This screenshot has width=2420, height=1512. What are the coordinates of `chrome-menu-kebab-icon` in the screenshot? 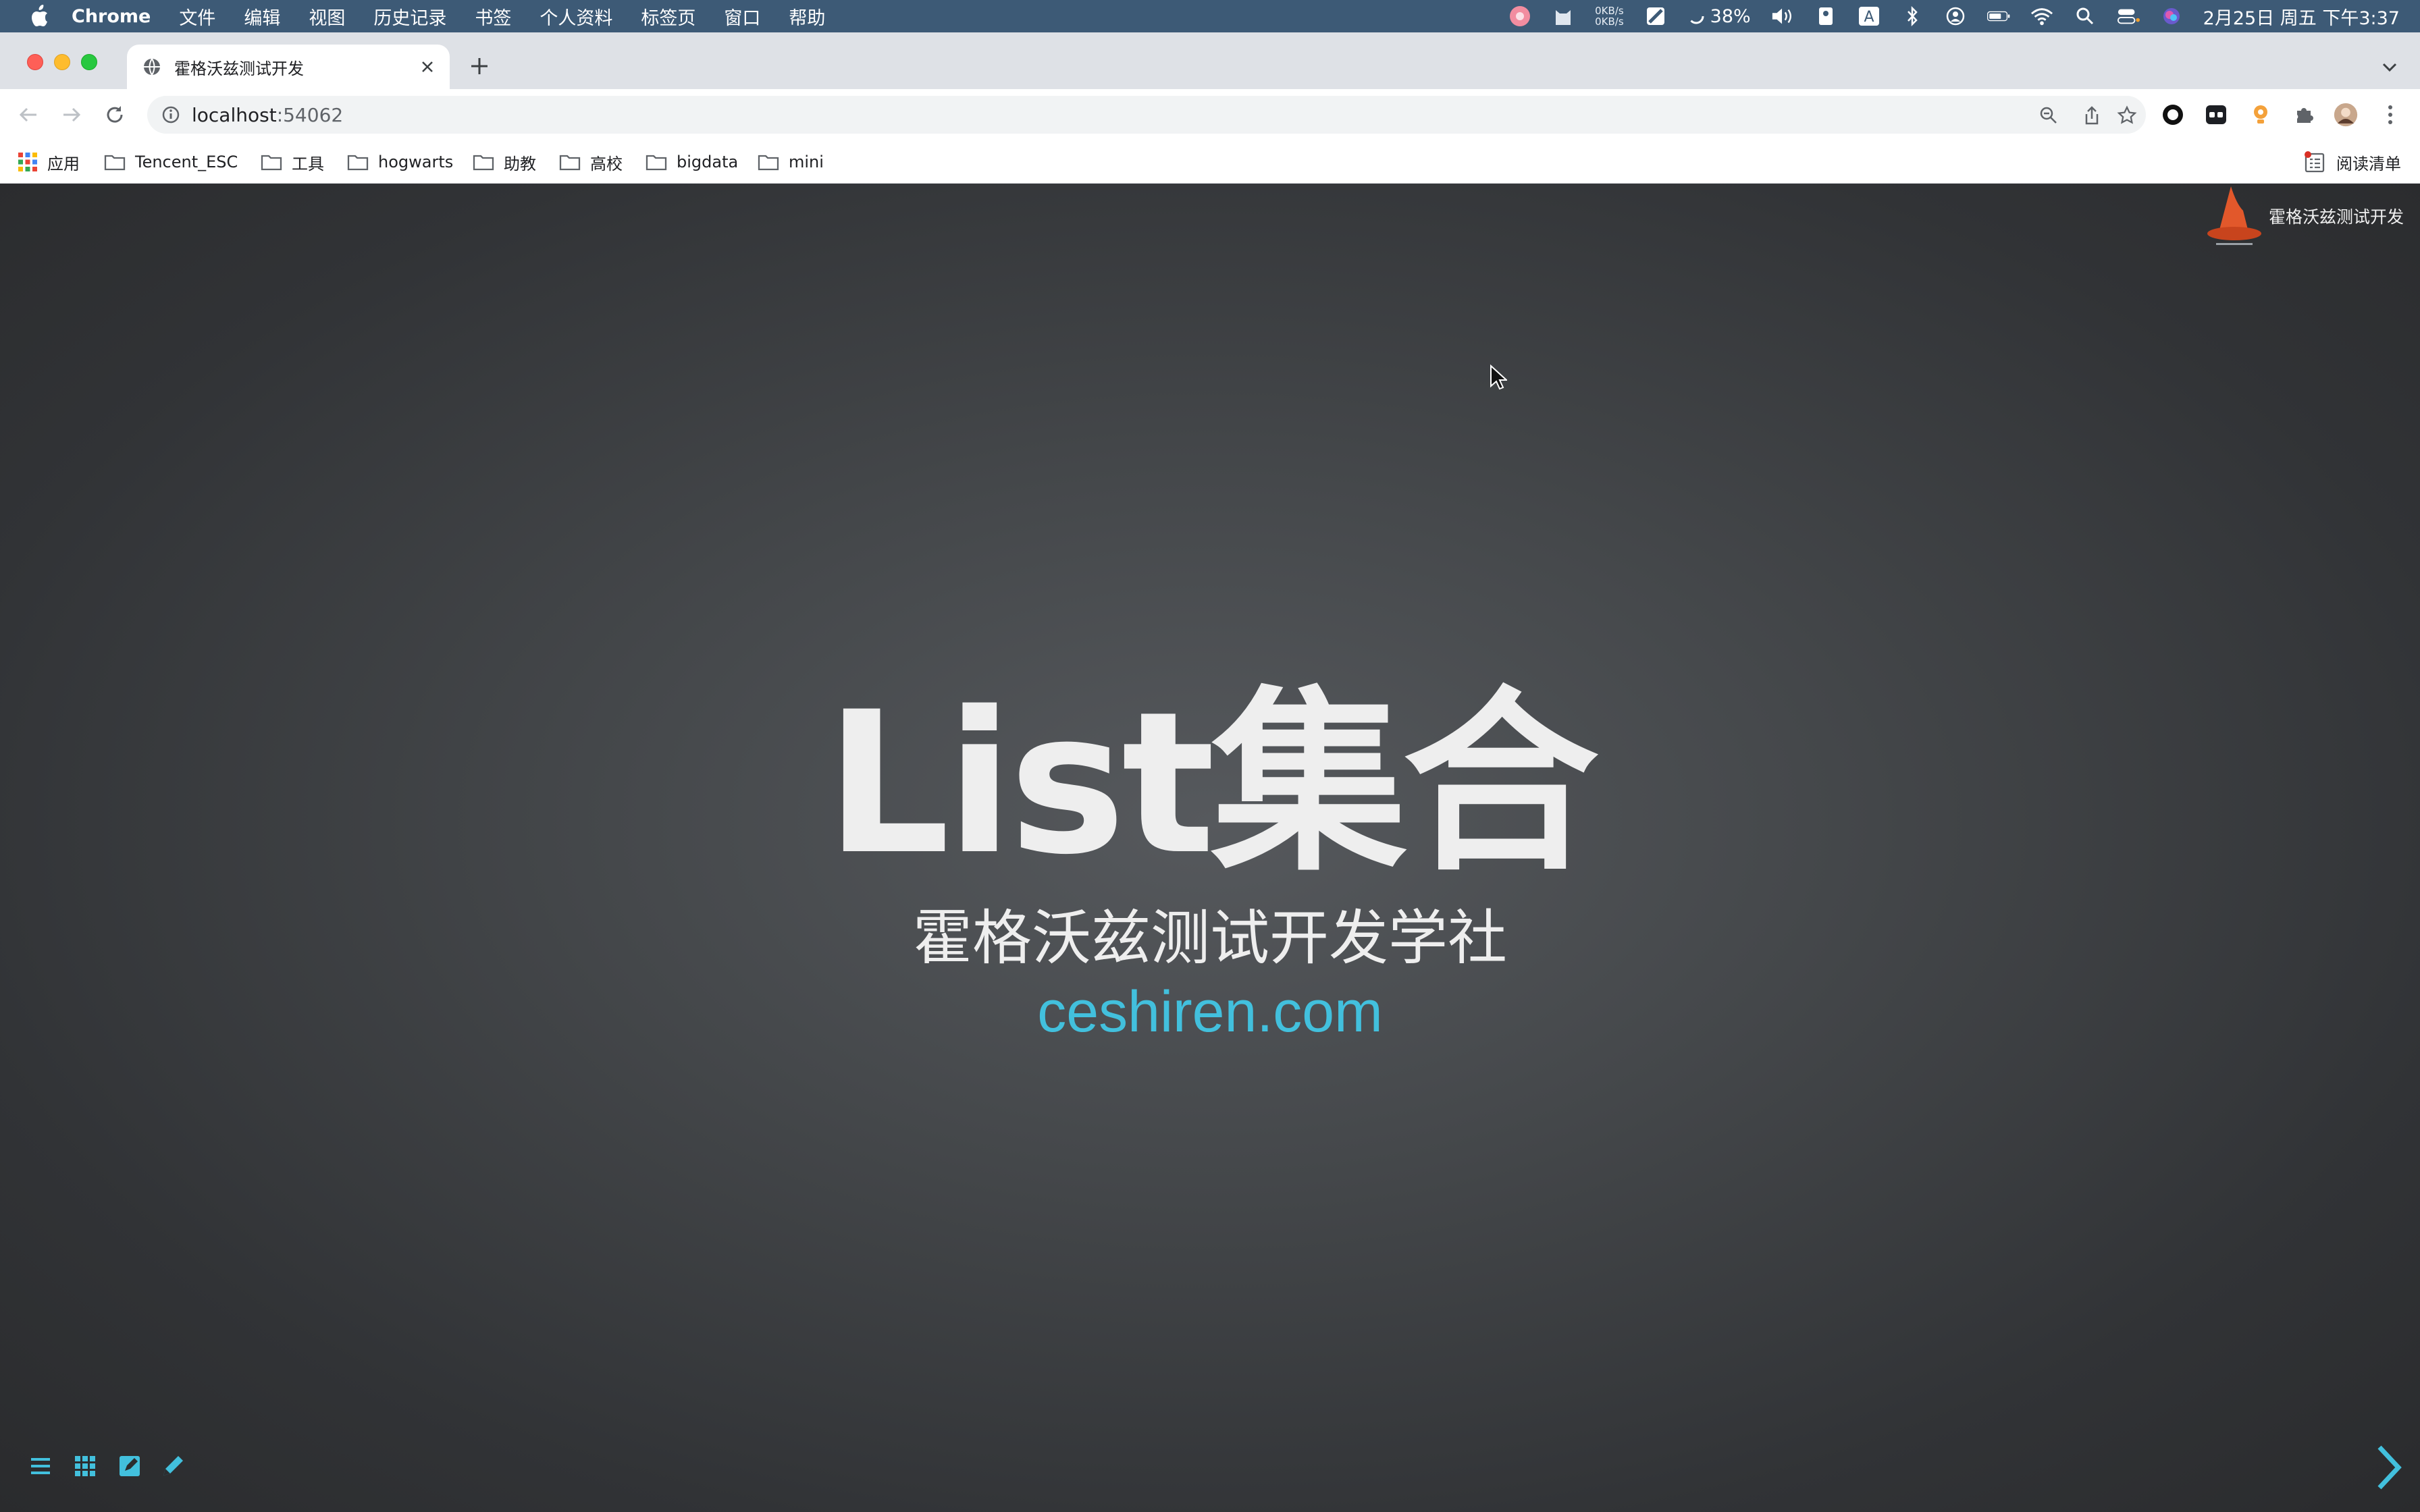 It's located at (2390, 115).